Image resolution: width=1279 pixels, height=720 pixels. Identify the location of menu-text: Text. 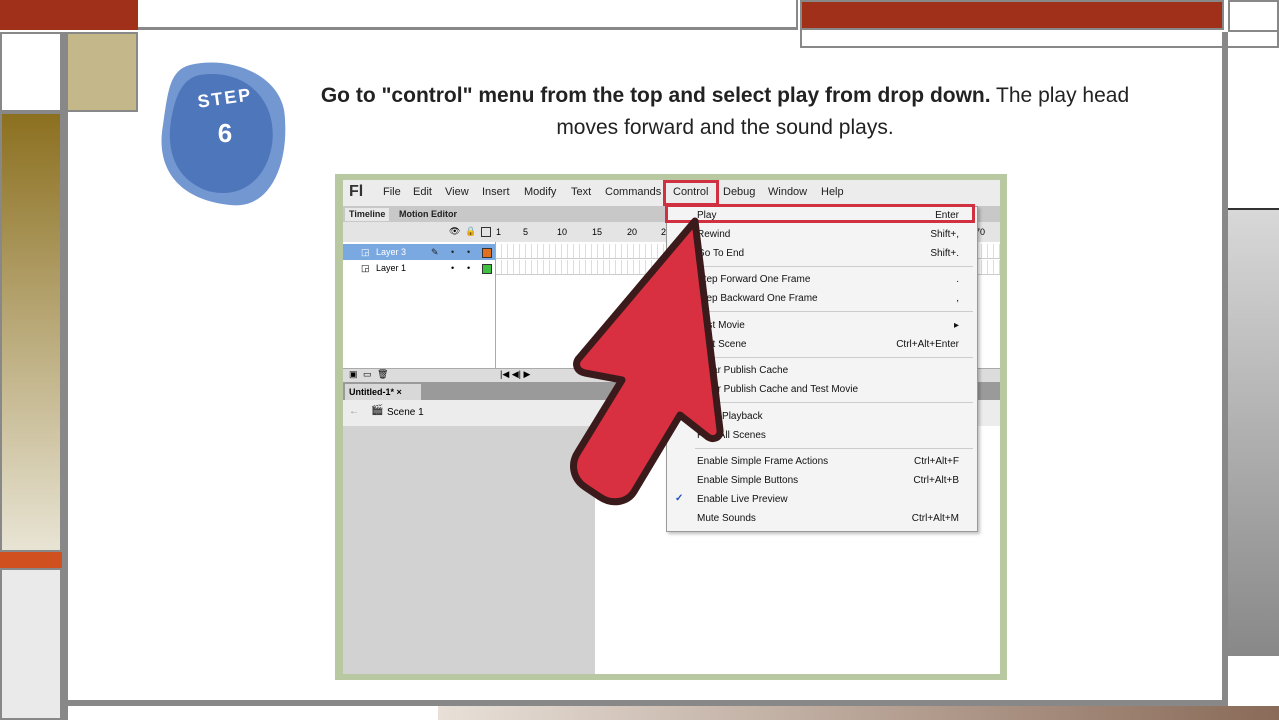
(581, 192).